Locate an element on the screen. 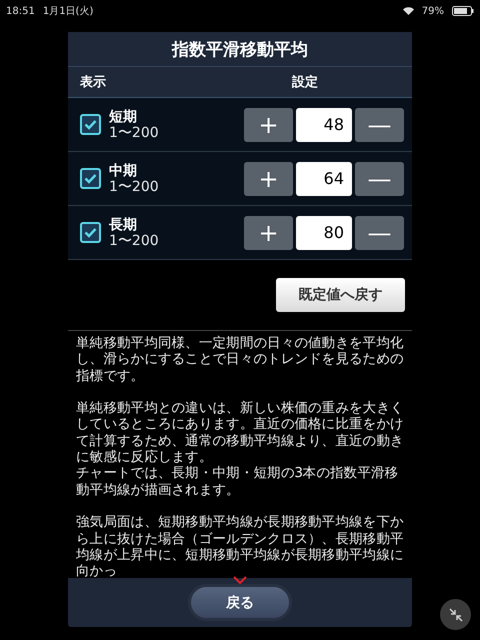  column-title: 表示 is located at coordinates (93, 82).